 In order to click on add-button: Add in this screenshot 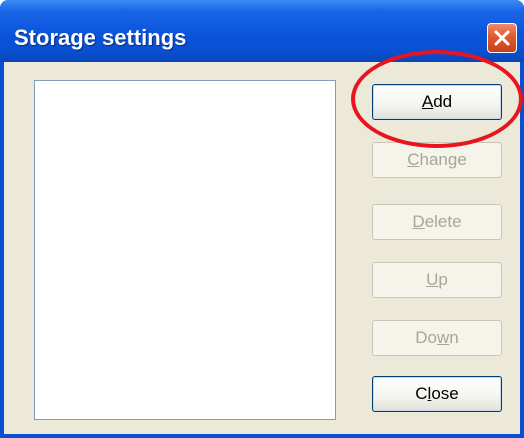, I will do `click(437, 102)`.